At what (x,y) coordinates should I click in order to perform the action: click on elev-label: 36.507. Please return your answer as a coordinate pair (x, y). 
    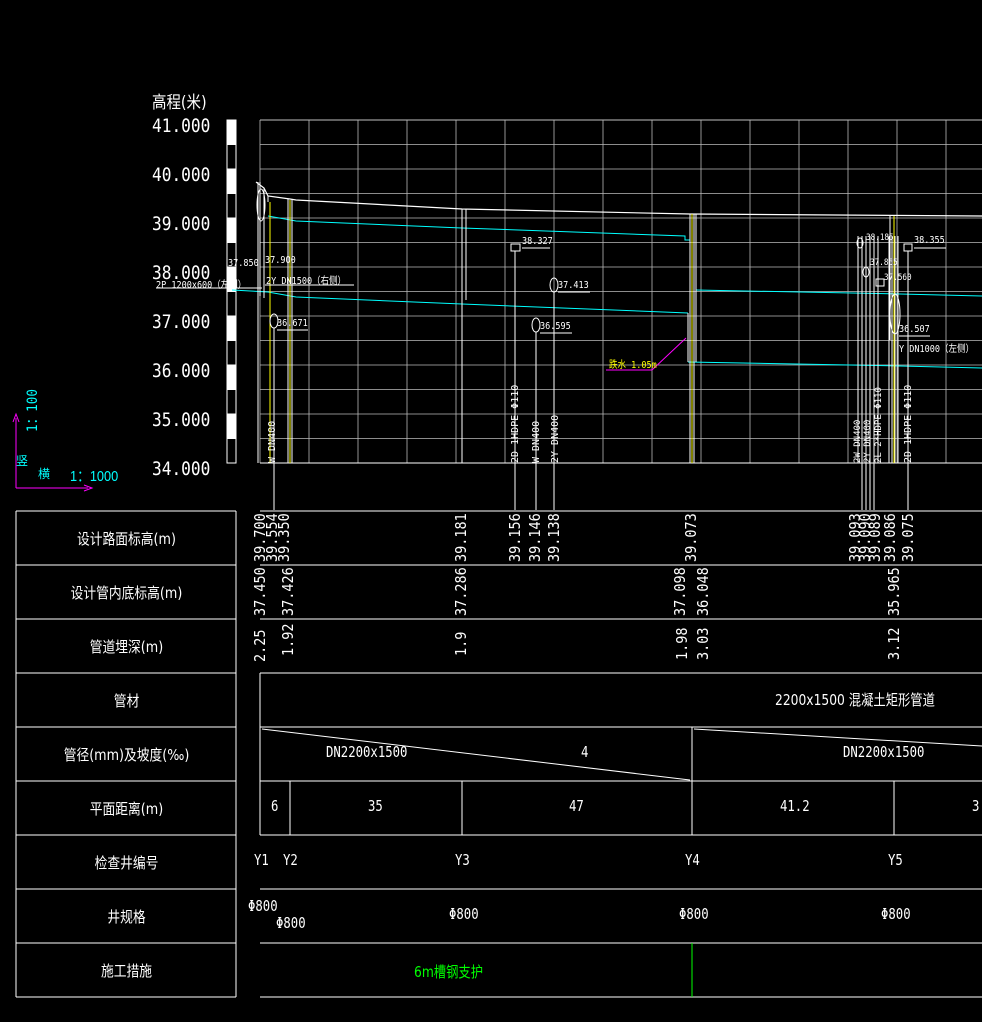
    Looking at the image, I should click on (914, 329).